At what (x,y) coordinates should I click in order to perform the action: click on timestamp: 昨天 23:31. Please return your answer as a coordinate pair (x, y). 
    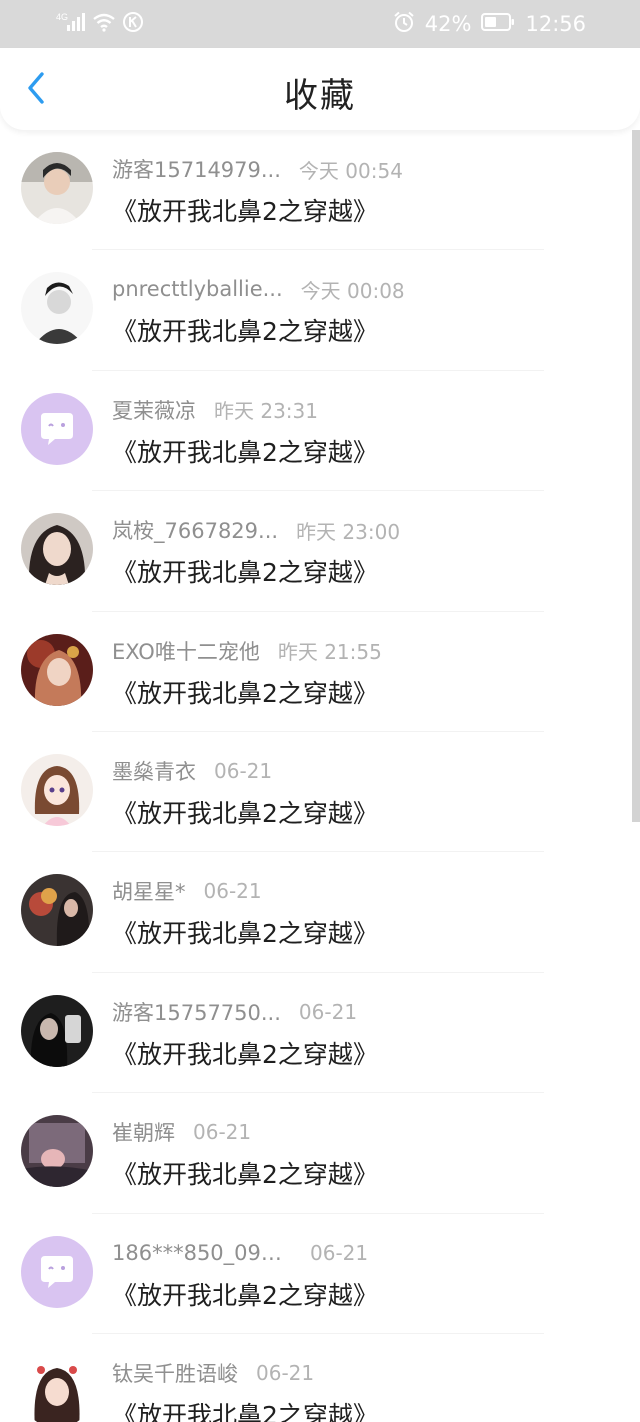
    Looking at the image, I should click on (266, 411).